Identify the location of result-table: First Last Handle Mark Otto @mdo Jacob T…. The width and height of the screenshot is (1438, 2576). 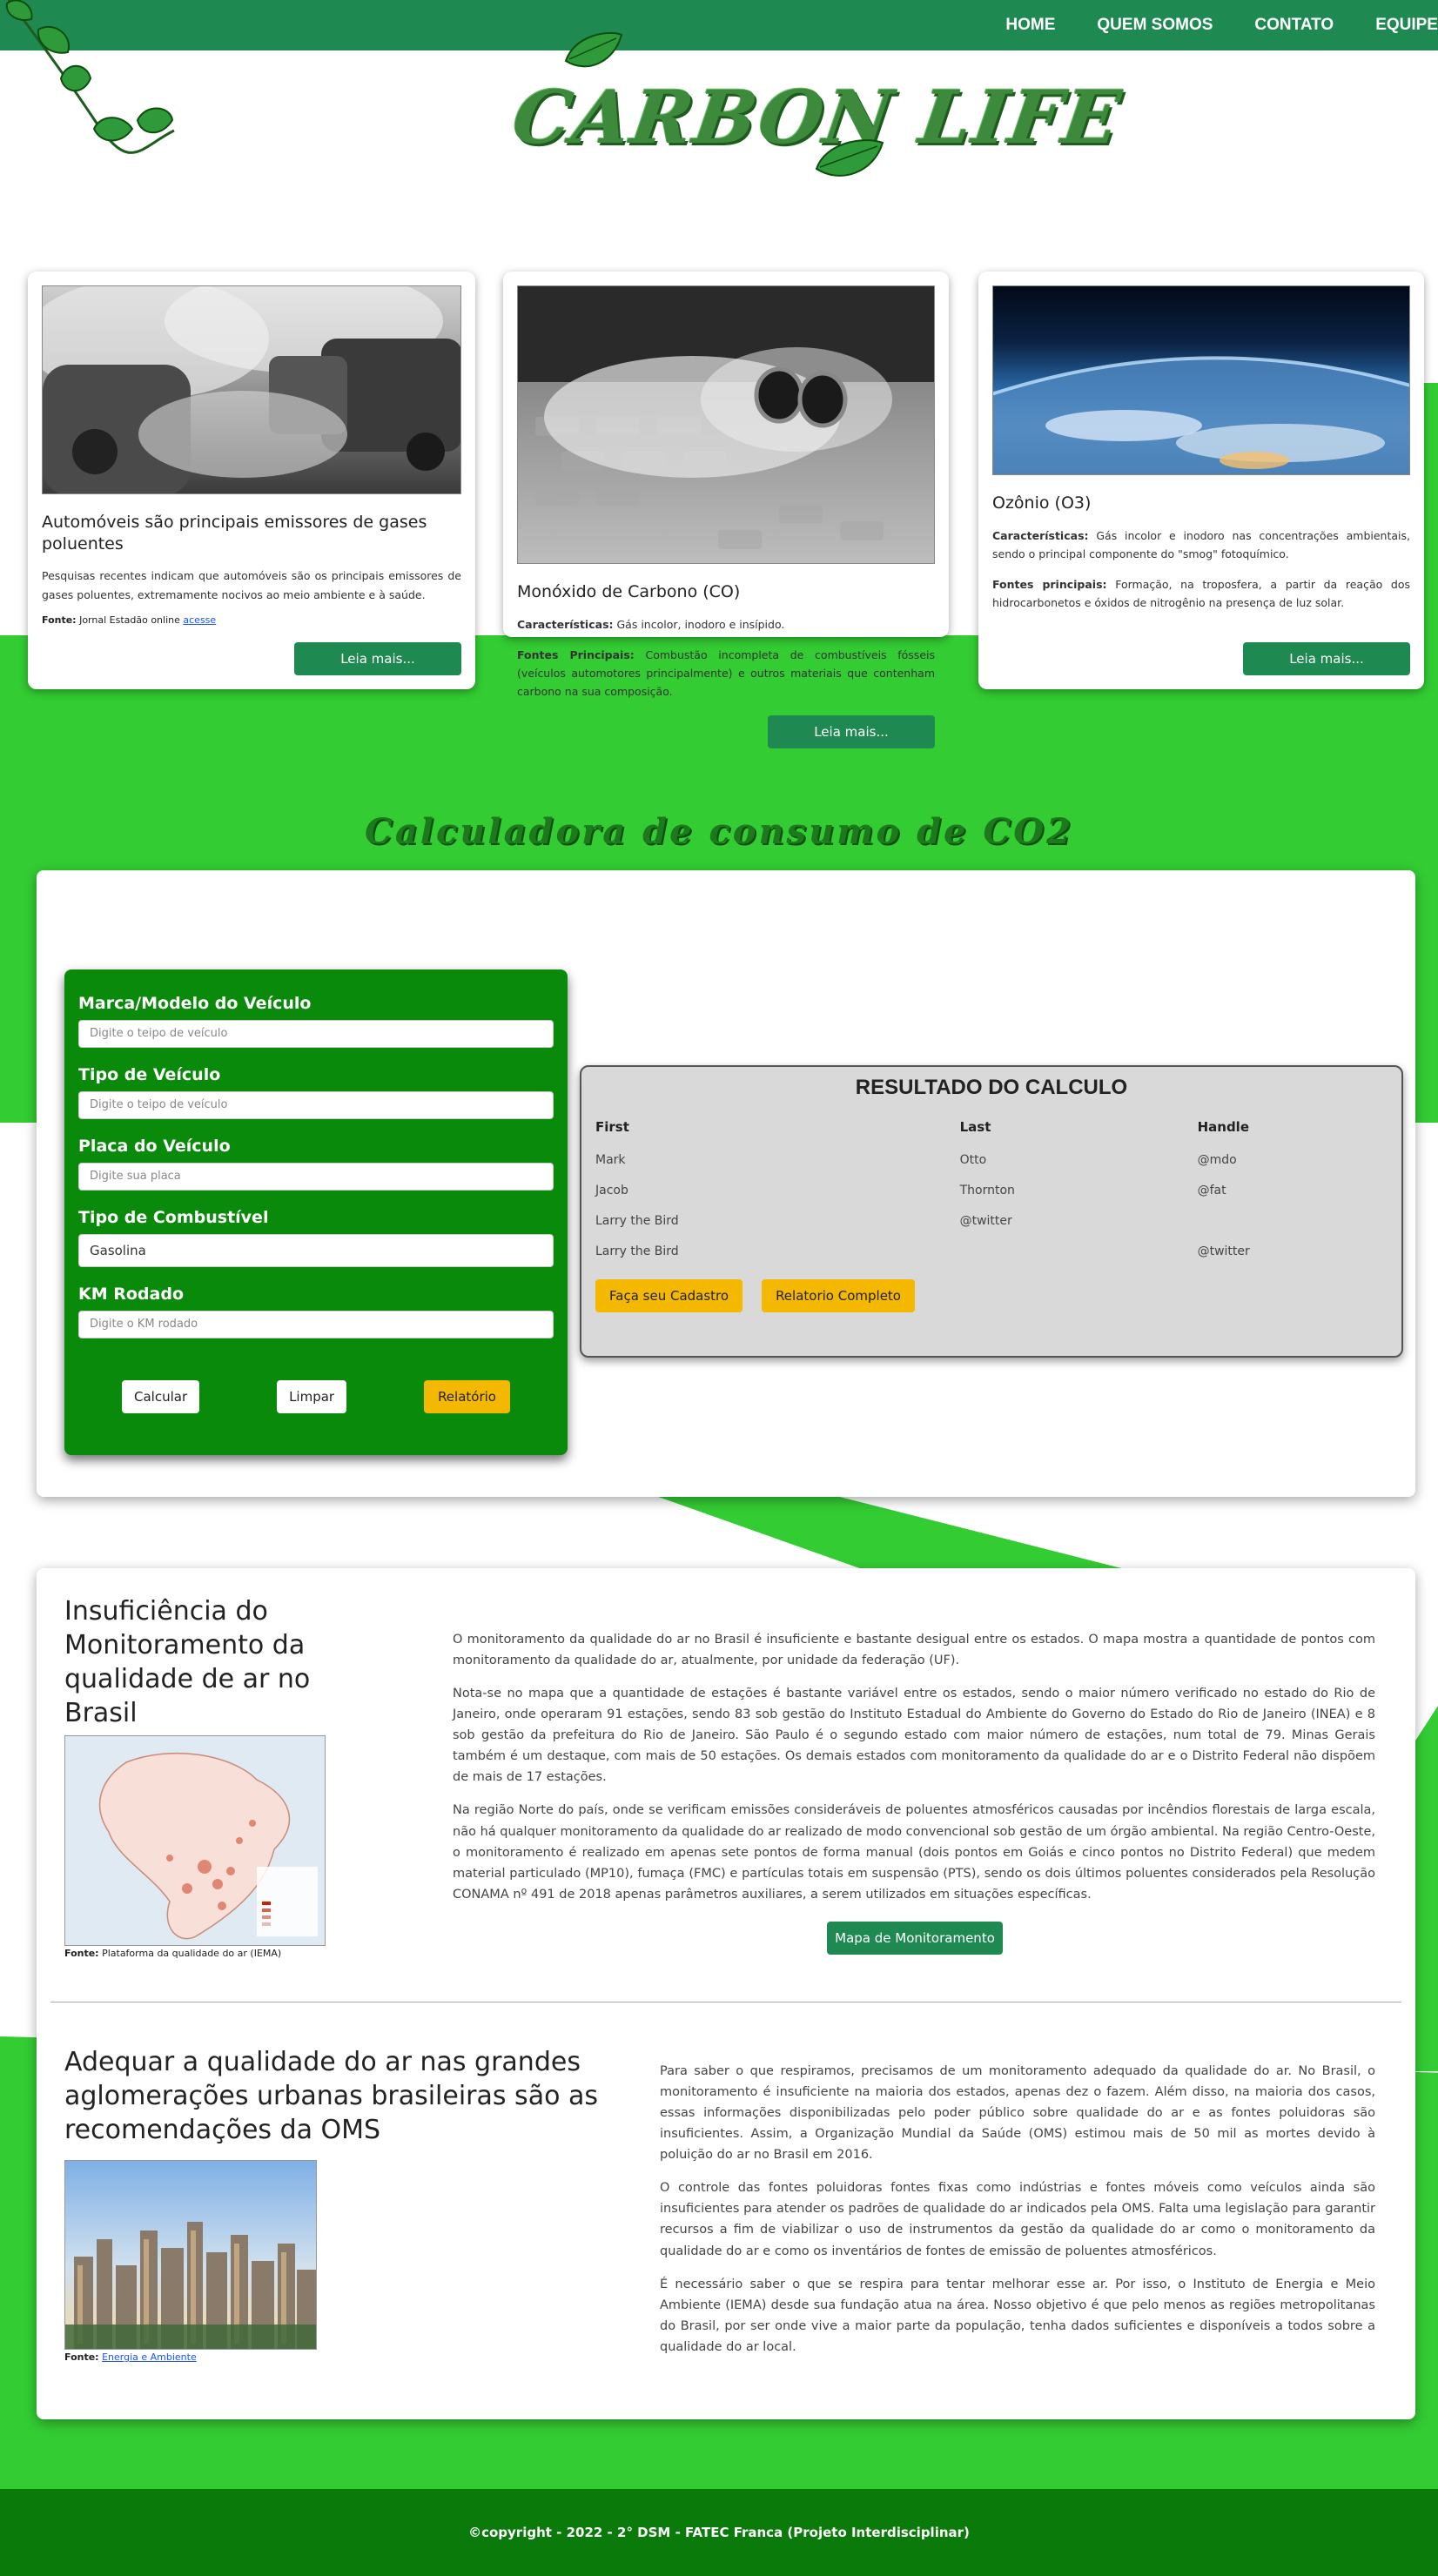
(991, 1190).